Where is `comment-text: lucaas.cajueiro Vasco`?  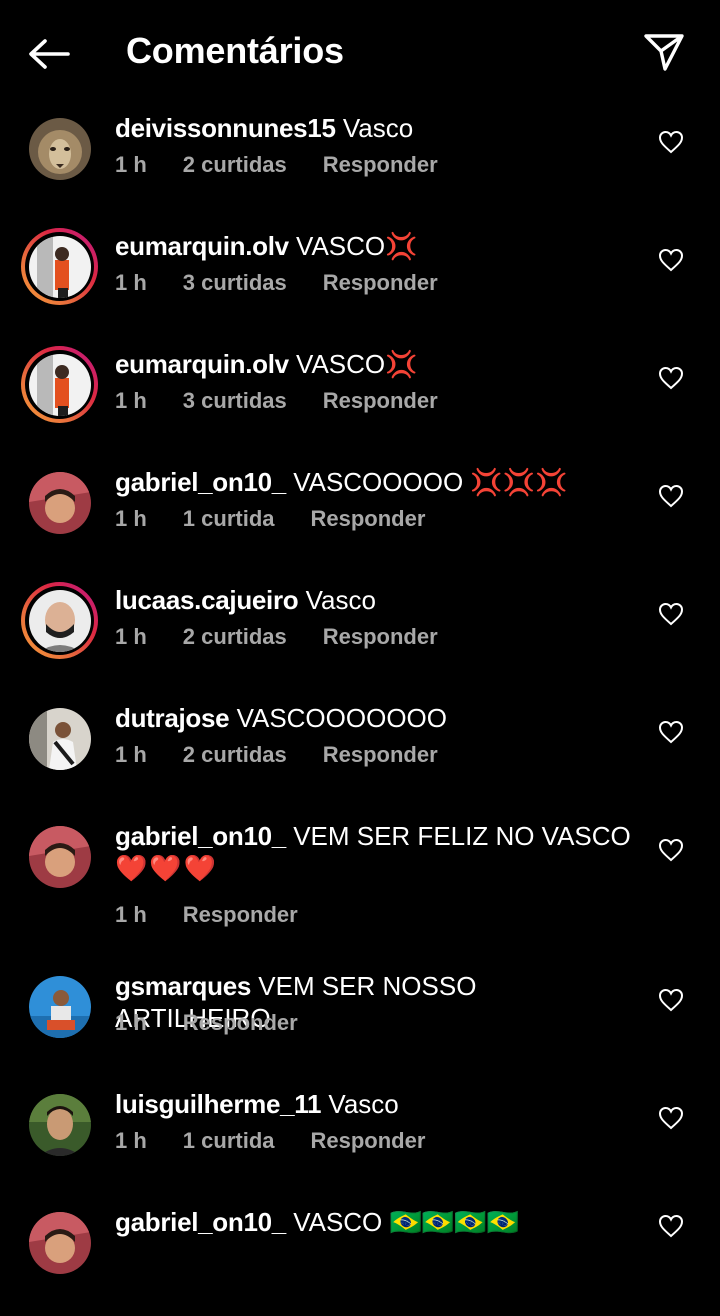 comment-text: lucaas.cajueiro Vasco is located at coordinates (375, 600).